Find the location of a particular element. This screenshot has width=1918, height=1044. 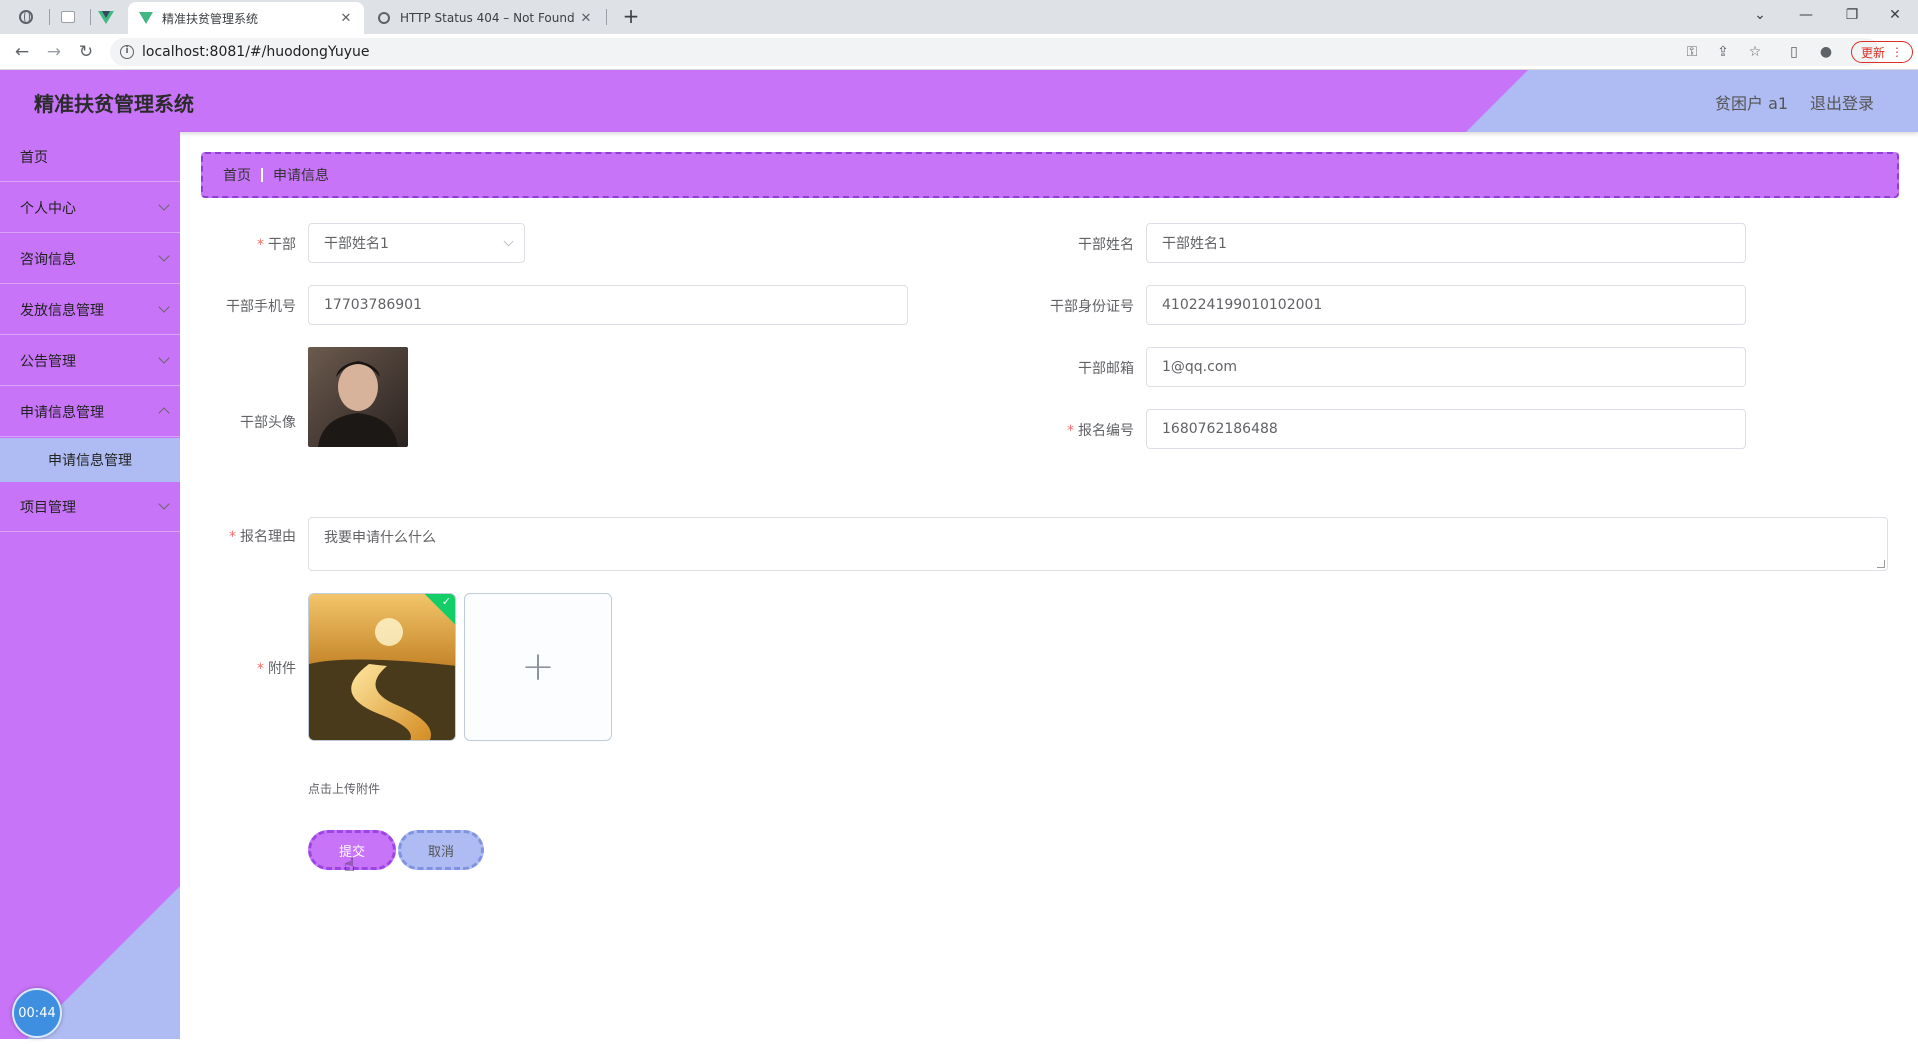

cadre-name-label: 干部姓名 is located at coordinates (1106, 245).